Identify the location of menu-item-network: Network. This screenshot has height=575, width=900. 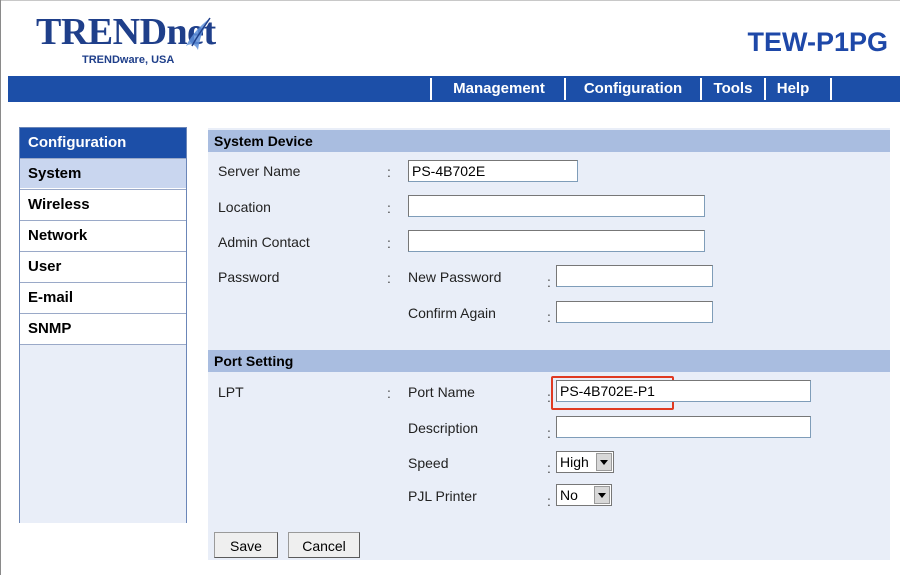
(103, 235).